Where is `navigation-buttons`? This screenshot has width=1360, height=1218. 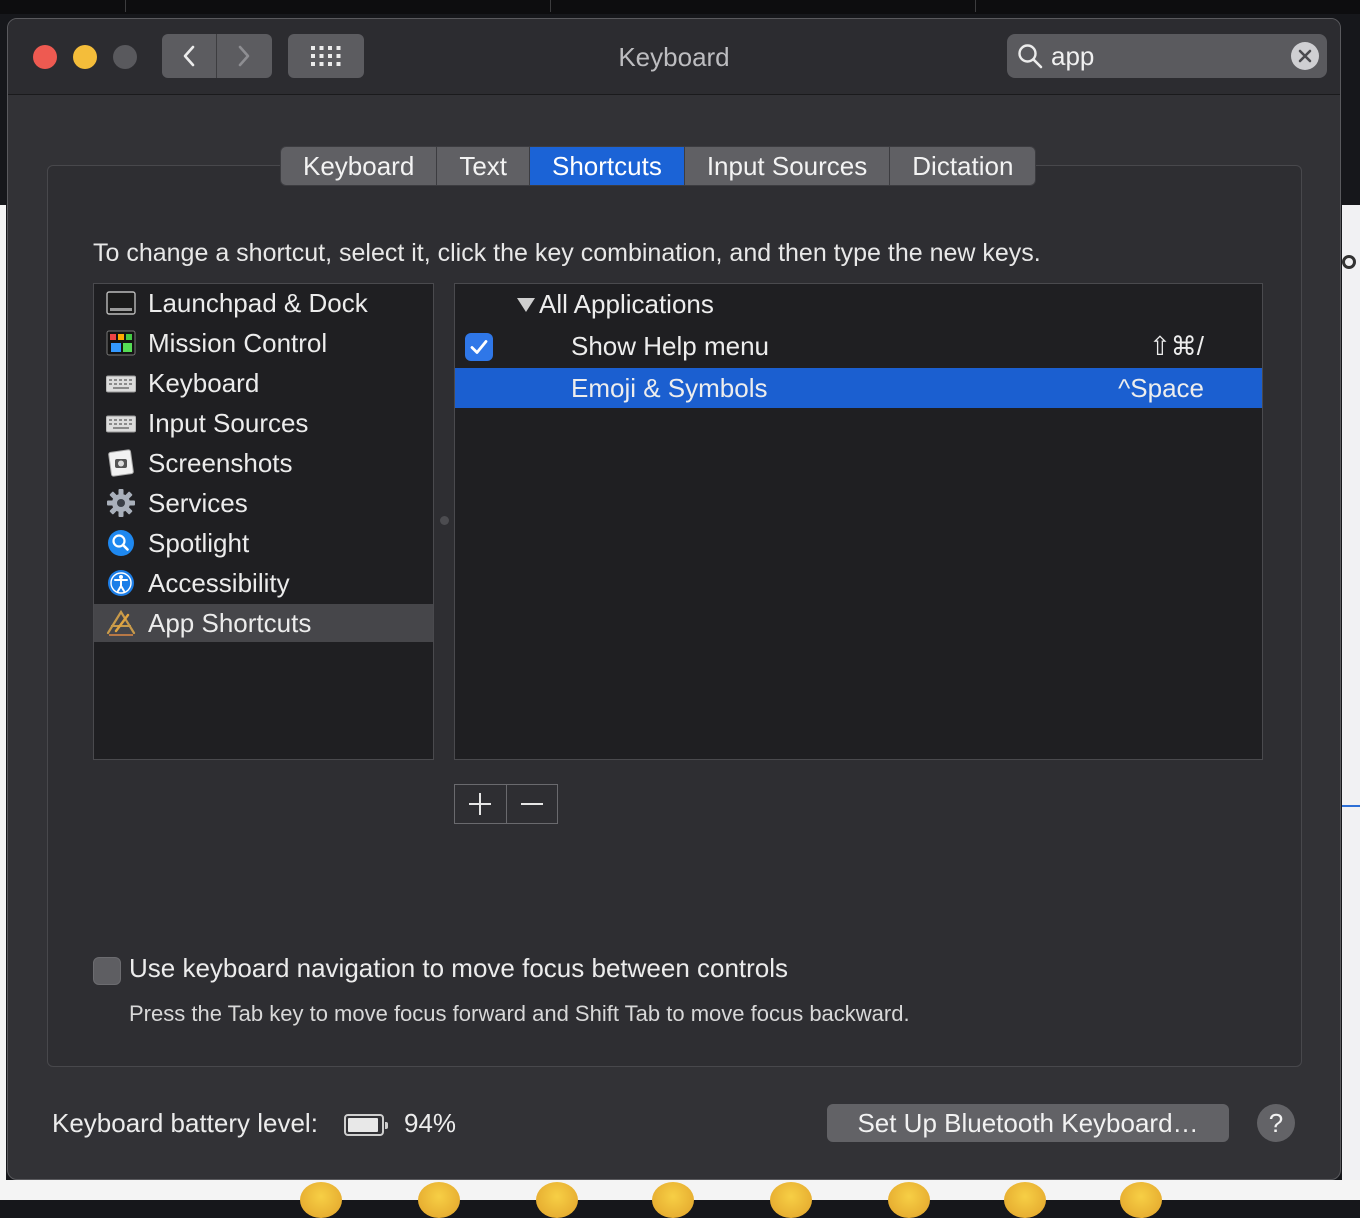
navigation-buttons is located at coordinates (217, 56).